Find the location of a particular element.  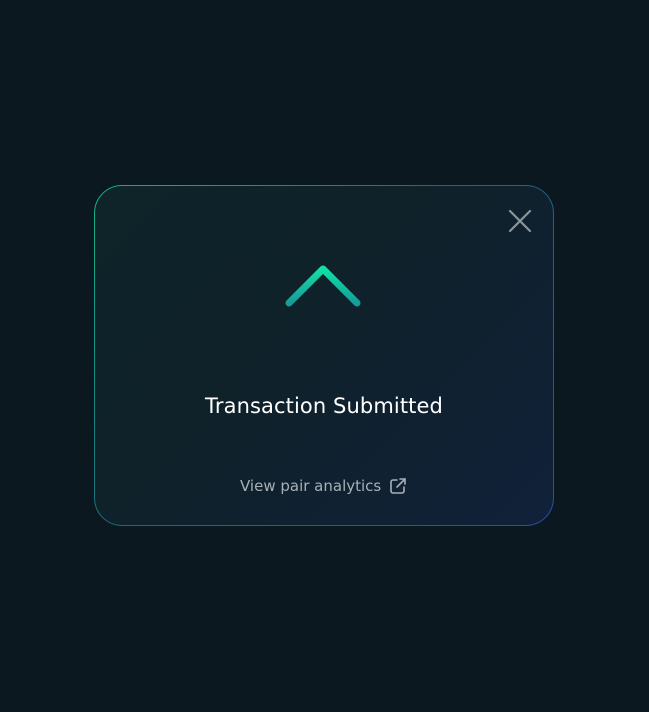

external-link-icon is located at coordinates (398, 486).